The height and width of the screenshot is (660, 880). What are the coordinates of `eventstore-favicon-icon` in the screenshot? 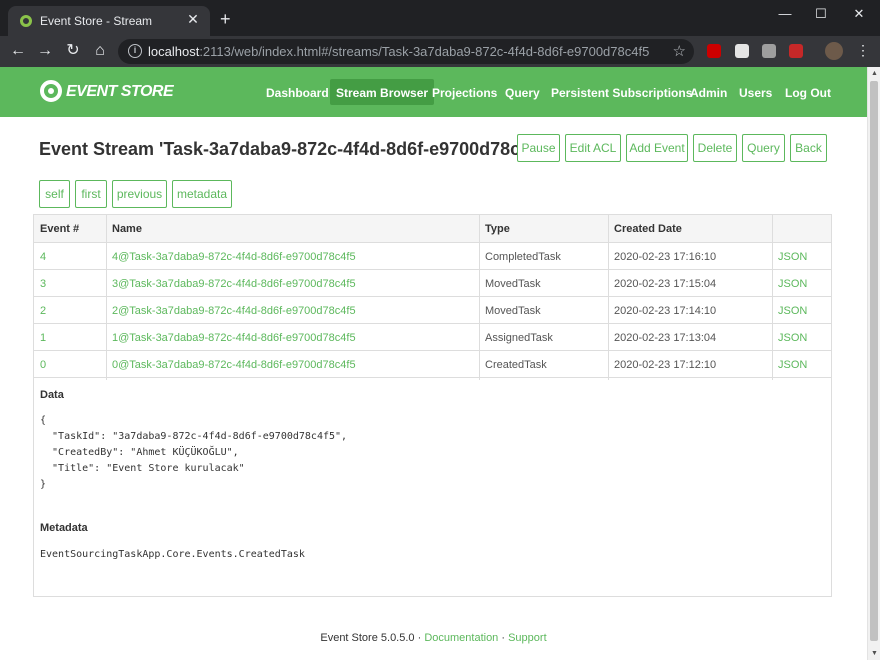 It's located at (26, 21).